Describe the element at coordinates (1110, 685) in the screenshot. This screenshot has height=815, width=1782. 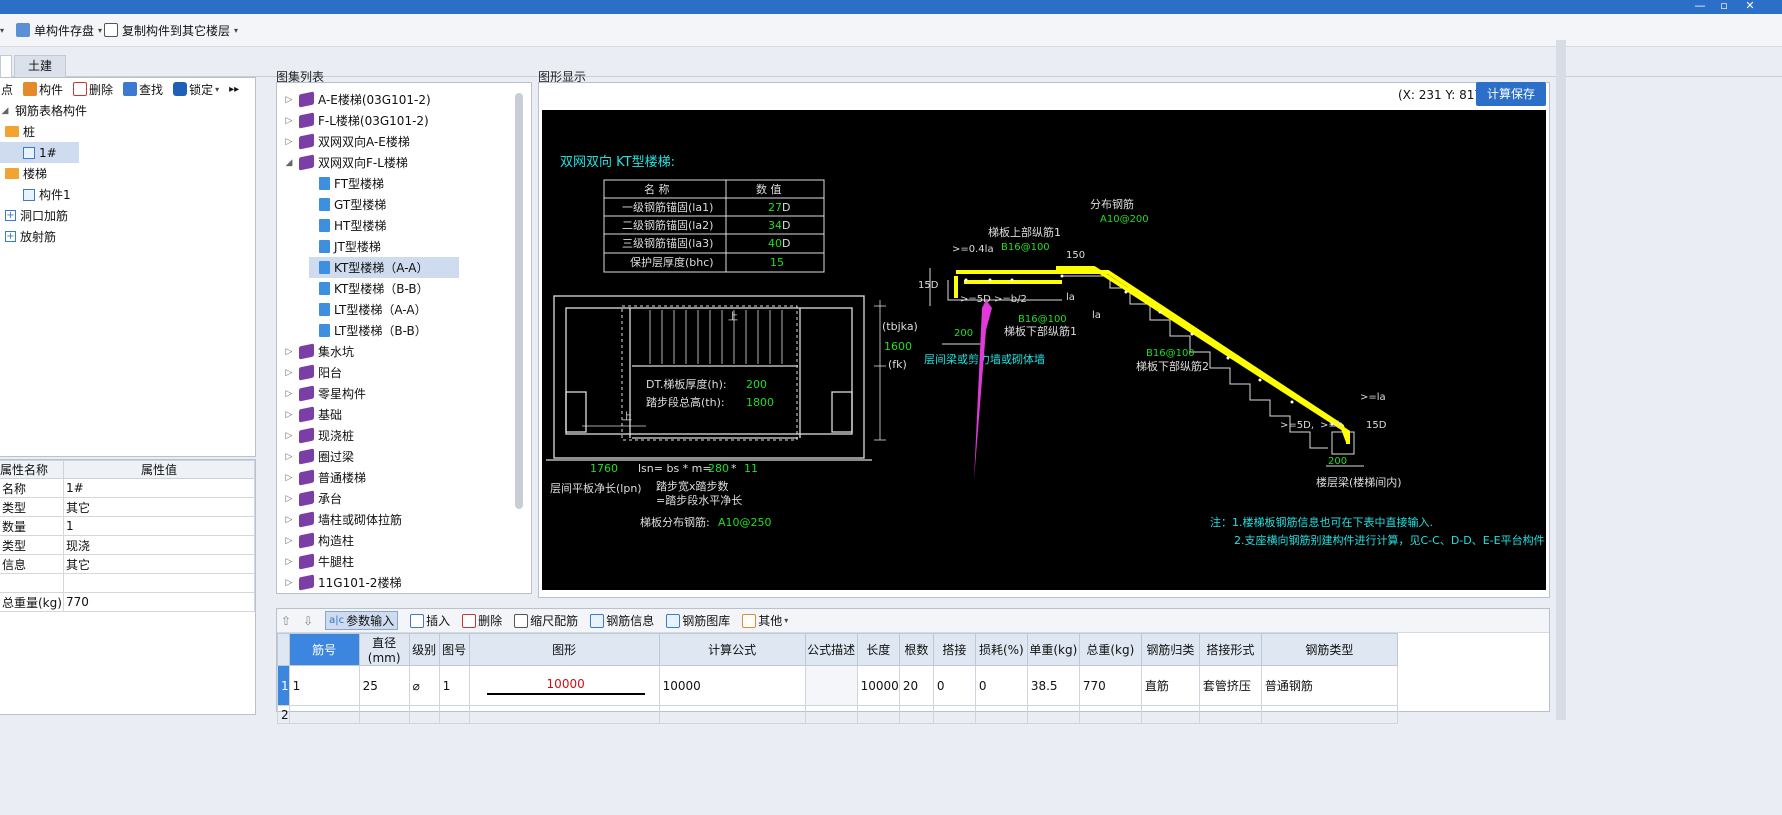
I see `cell: 770` at that location.